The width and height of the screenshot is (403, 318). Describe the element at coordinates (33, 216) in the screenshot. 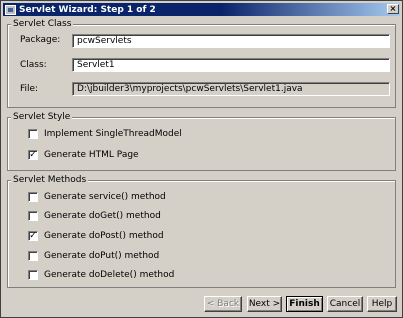

I see `generate-doget-checkbox` at that location.